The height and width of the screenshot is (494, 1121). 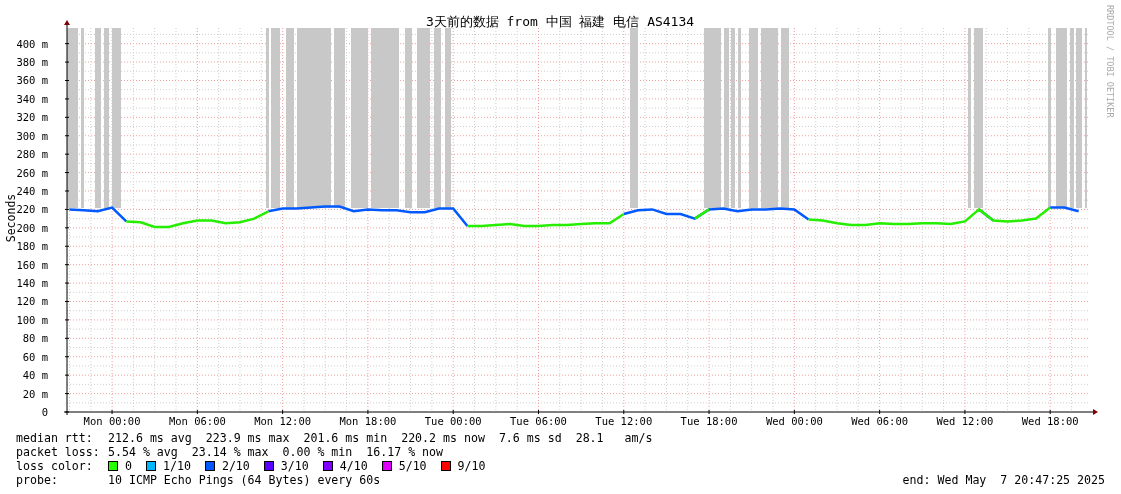 I want to click on axis-label: 340 m, so click(x=32, y=98).